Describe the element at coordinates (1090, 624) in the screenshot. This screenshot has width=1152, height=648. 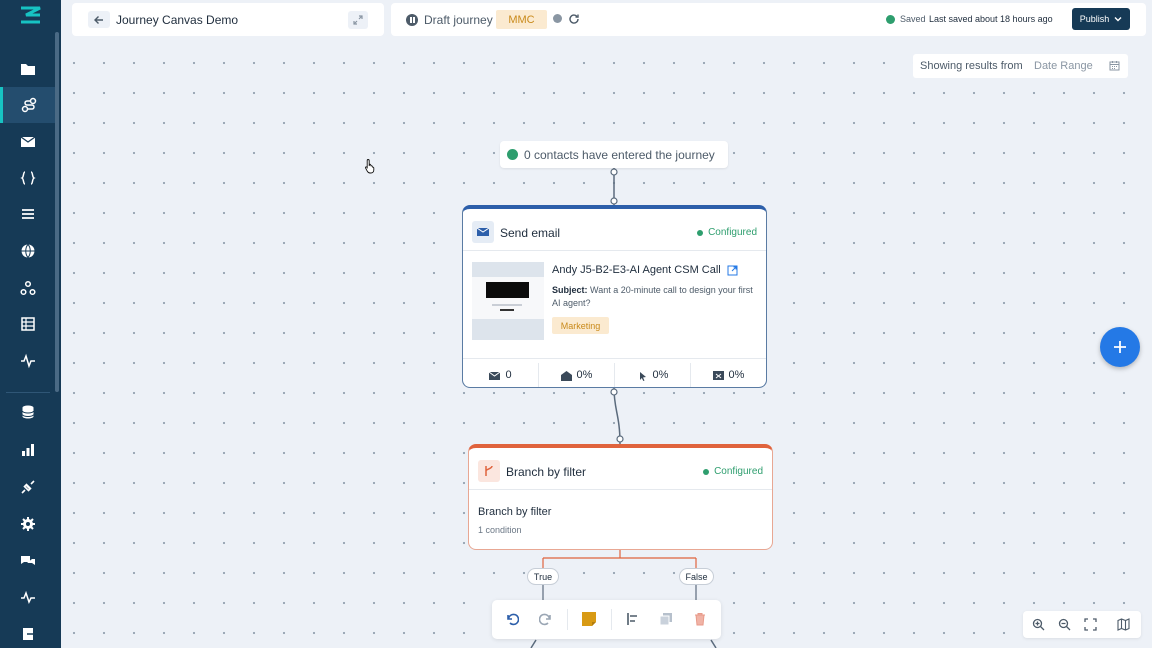
I see `fit-view-icon` at that location.